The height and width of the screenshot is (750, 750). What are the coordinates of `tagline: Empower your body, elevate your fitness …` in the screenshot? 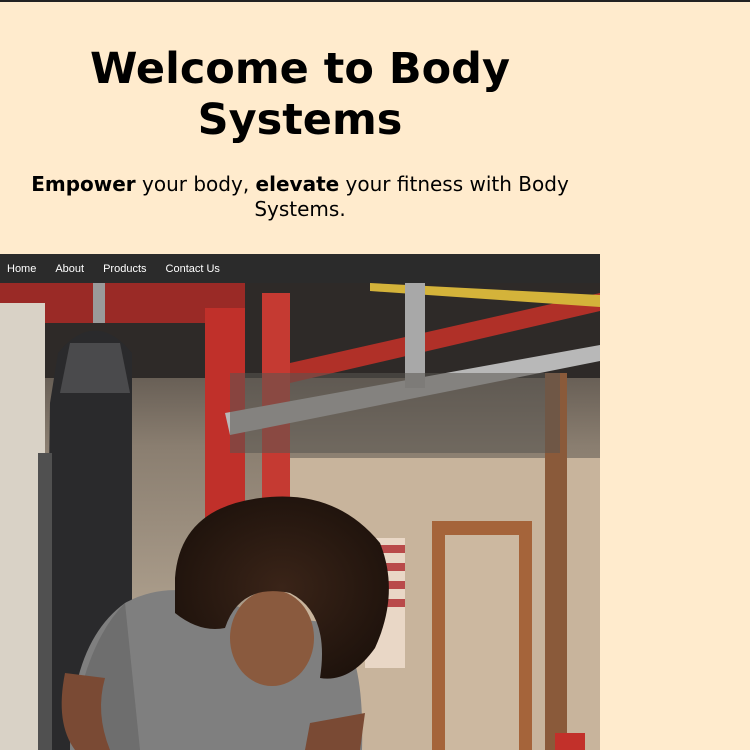 It's located at (300, 197).